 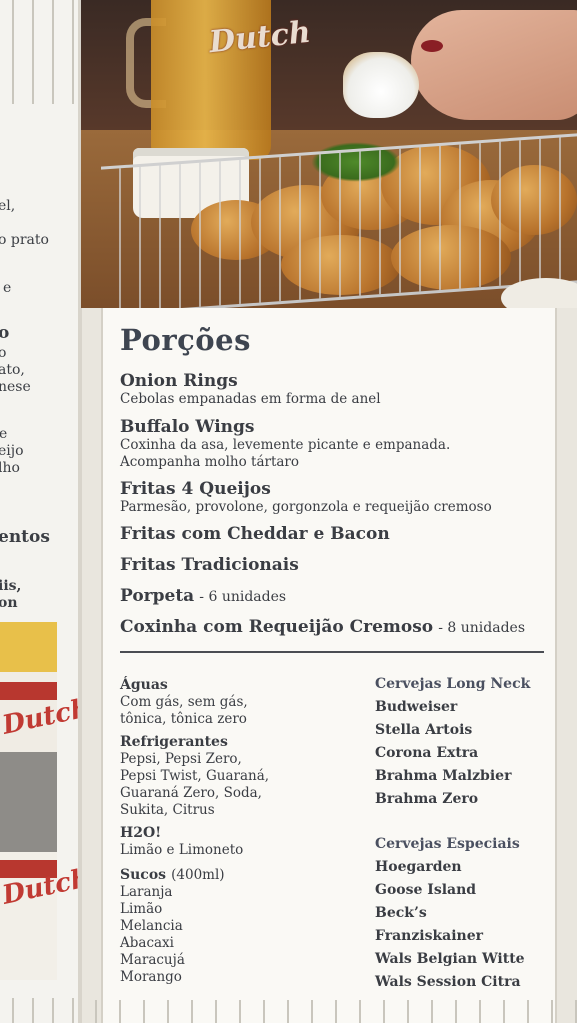 I want to click on fries-photo: Dutch Dutch, so click(x=39, y=801).